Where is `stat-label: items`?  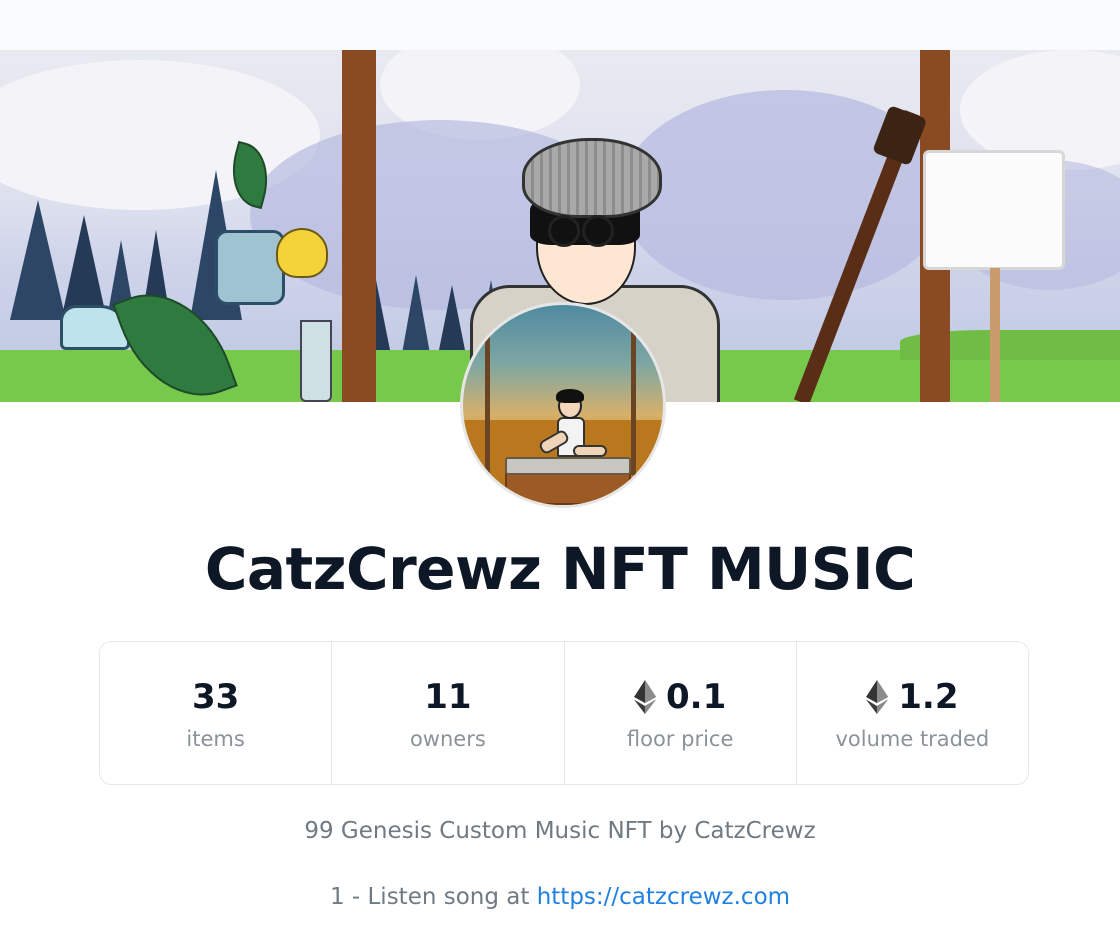
stat-label: items is located at coordinates (215, 739).